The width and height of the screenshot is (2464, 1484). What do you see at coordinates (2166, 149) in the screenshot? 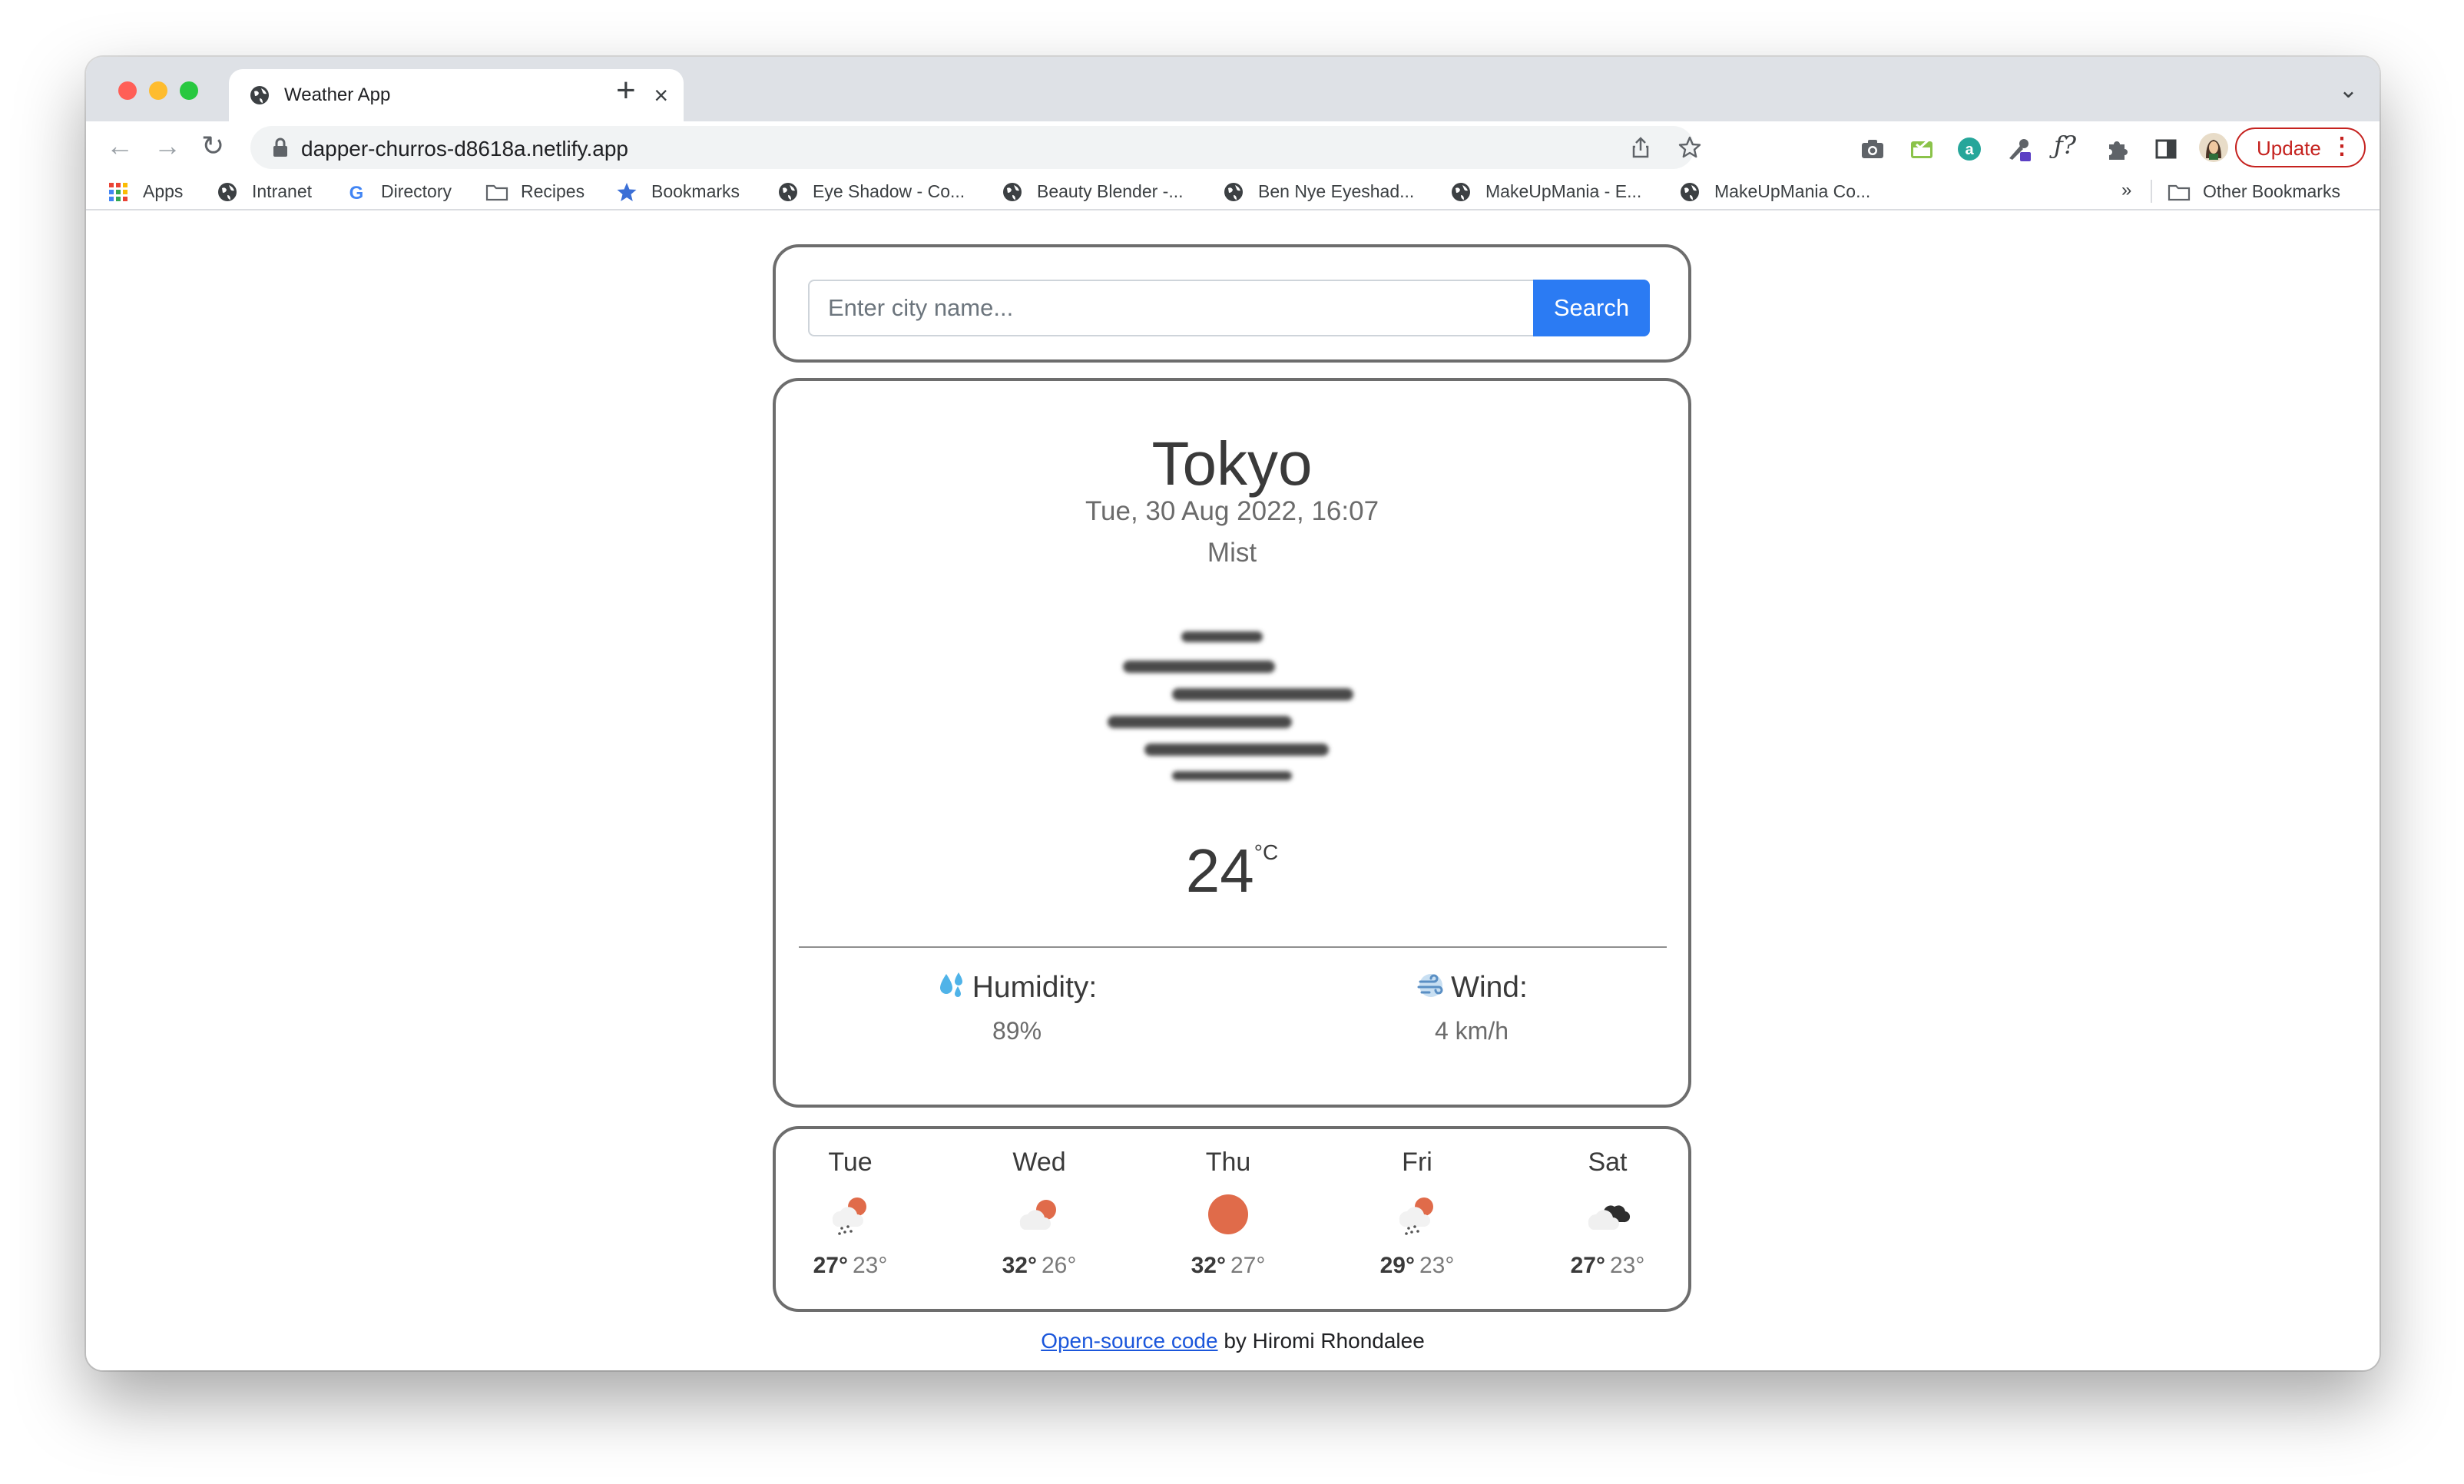
I see `sidepanel-icon` at bounding box center [2166, 149].